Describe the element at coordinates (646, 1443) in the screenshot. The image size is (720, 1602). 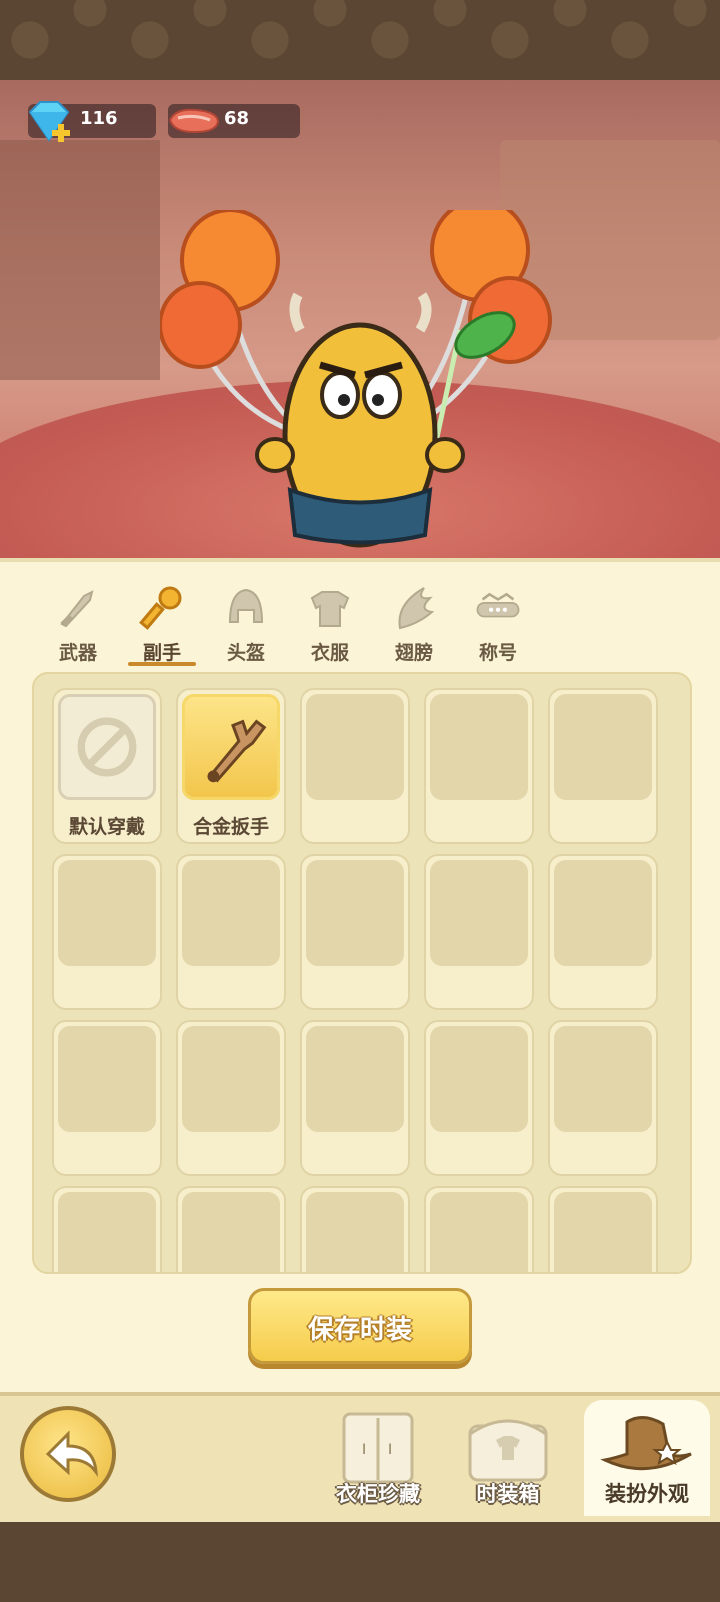
I see `hat-icon` at that location.